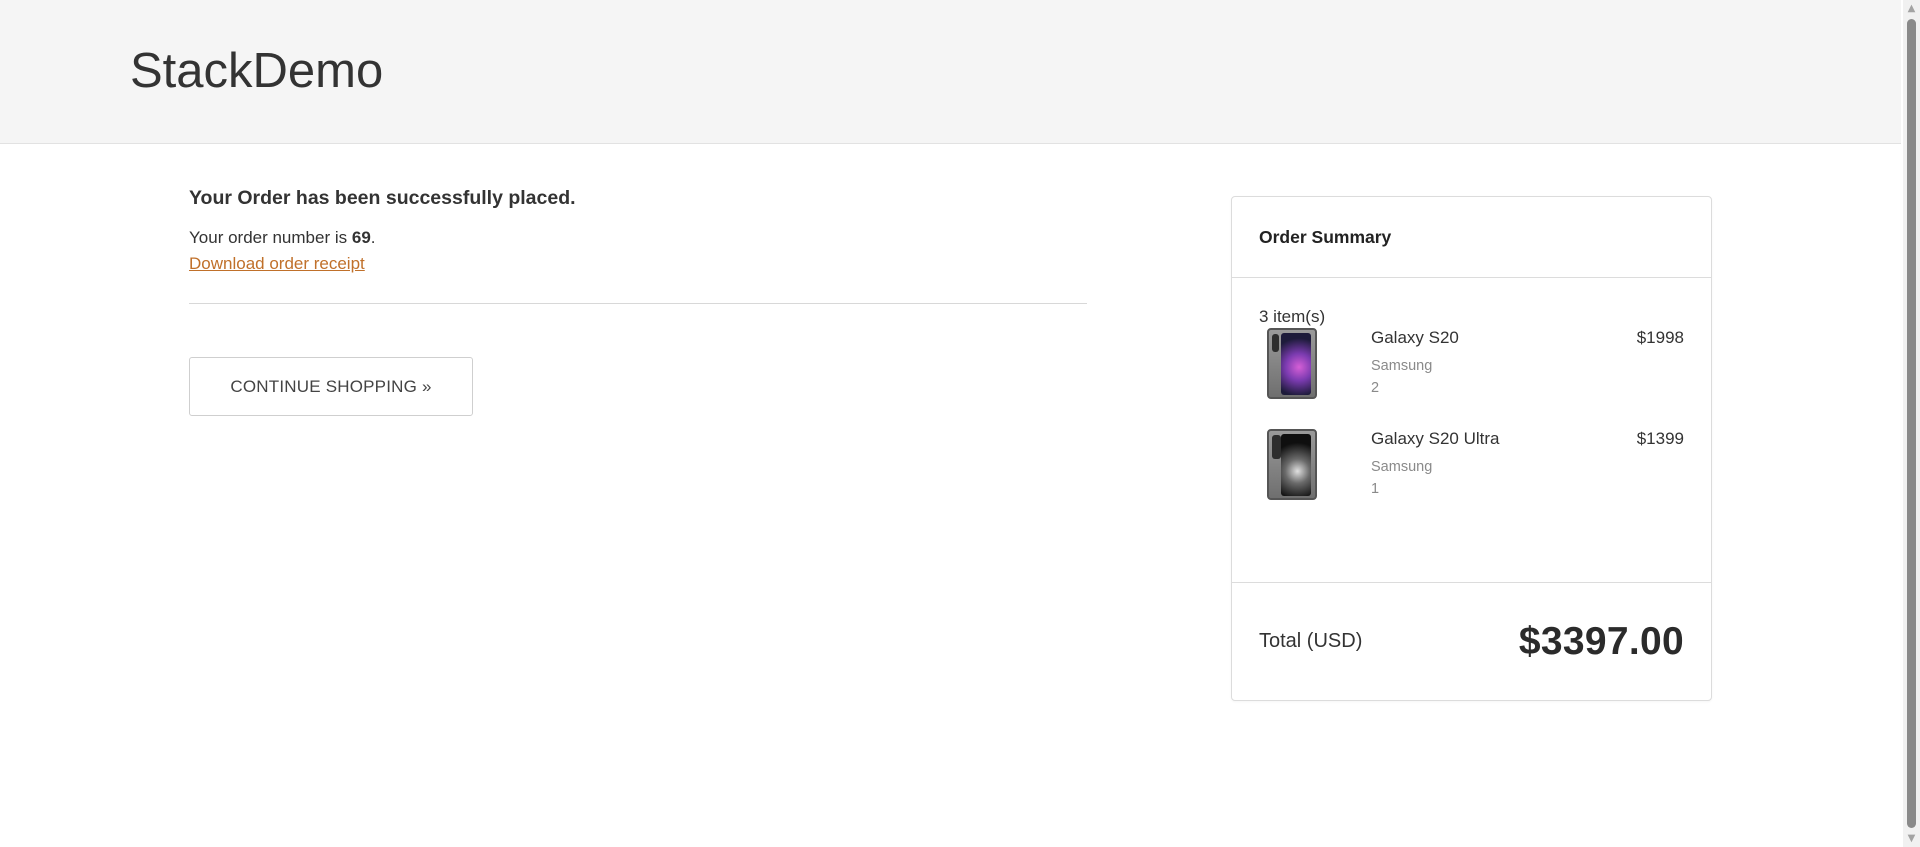 Image resolution: width=1920 pixels, height=847 pixels. I want to click on confirmation-title: Your Order has been successfully placed., so click(382, 198).